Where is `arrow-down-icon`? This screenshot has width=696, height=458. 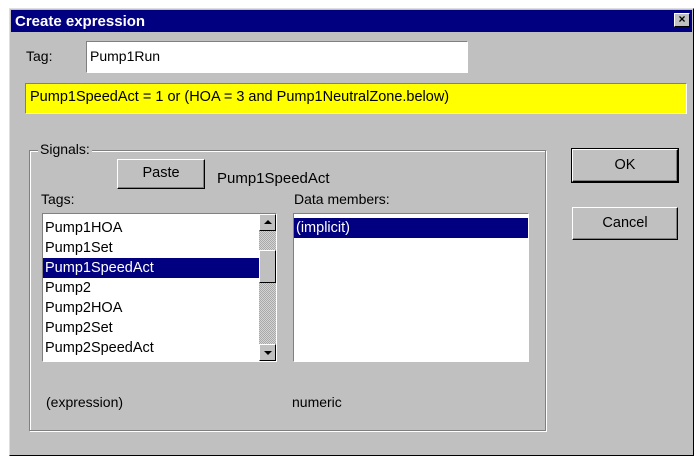 arrow-down-icon is located at coordinates (268, 353).